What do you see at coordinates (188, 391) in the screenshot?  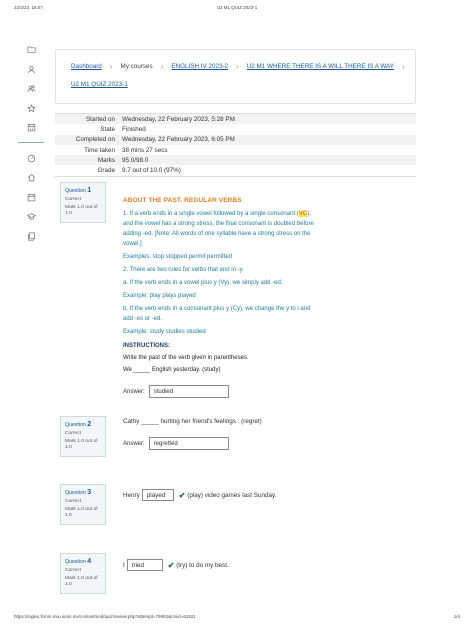 I see `answer-input: studied` at bounding box center [188, 391].